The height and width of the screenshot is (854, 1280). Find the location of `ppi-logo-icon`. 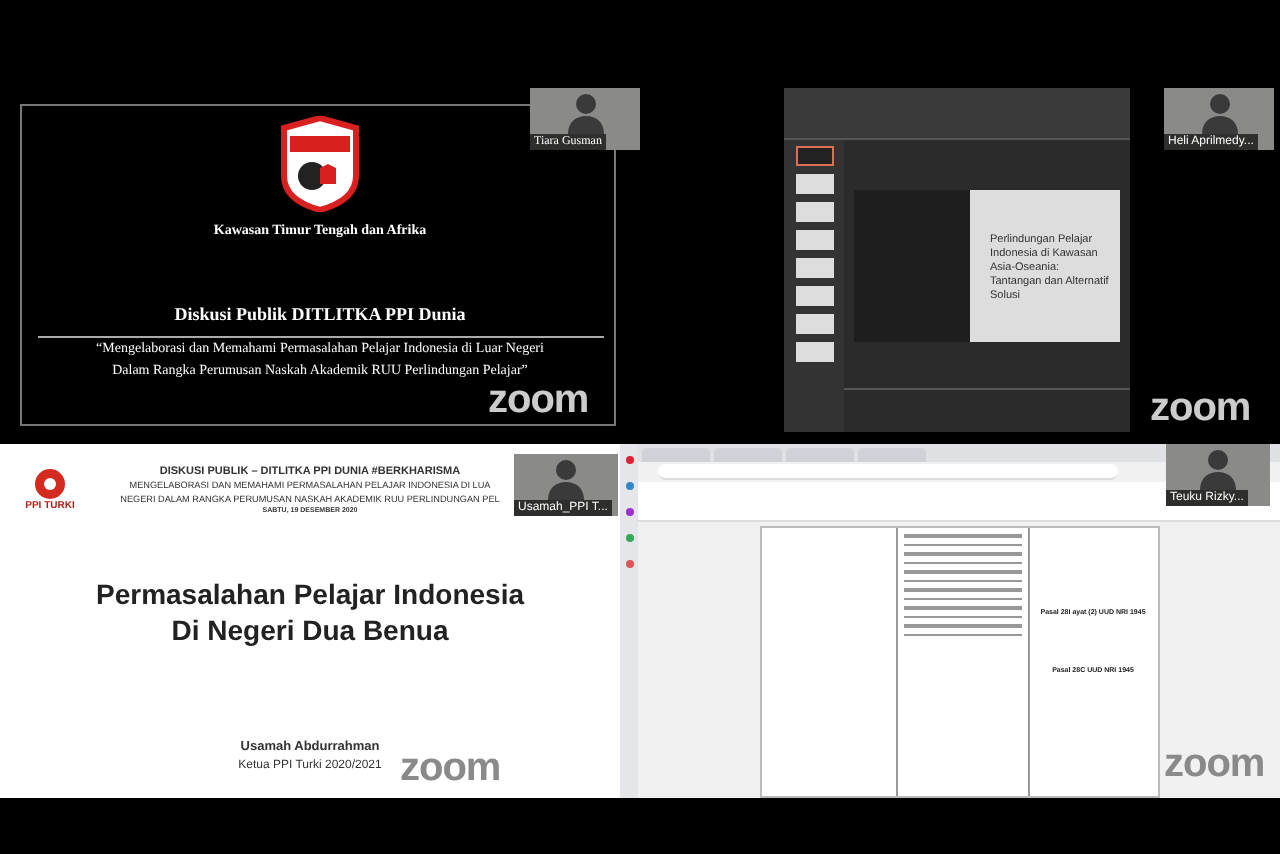

ppi-logo-icon is located at coordinates (50, 482).